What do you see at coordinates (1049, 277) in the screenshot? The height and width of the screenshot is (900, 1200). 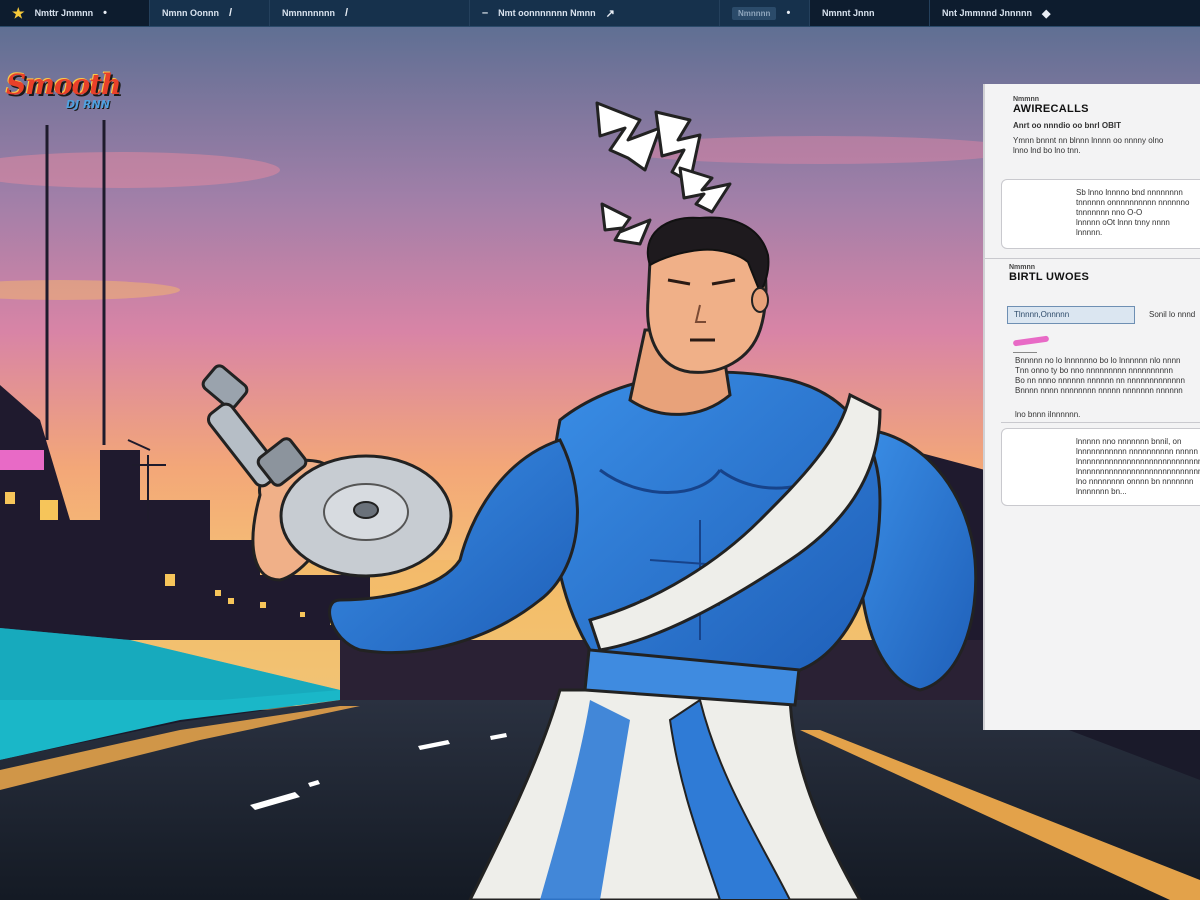 I see `section-heading: BIRTL UWOES` at bounding box center [1049, 277].